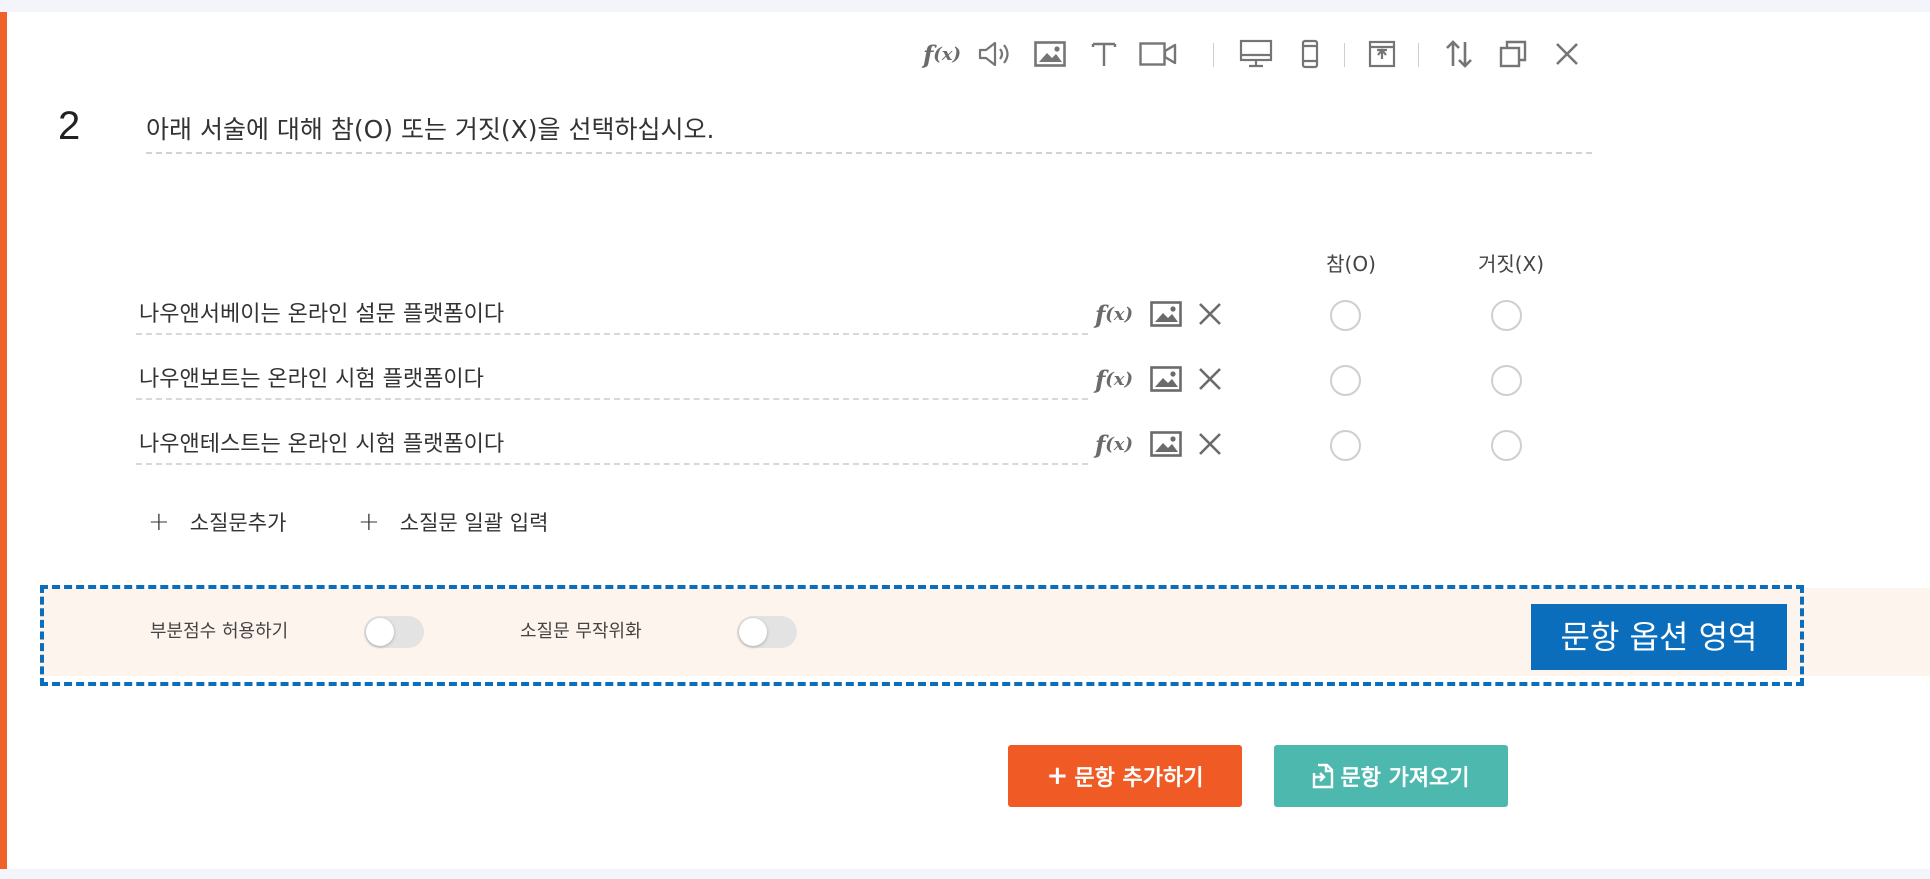 Image resolution: width=1930 pixels, height=879 pixels. Describe the element at coordinates (1382, 54) in the screenshot. I see `layout-icon` at that location.